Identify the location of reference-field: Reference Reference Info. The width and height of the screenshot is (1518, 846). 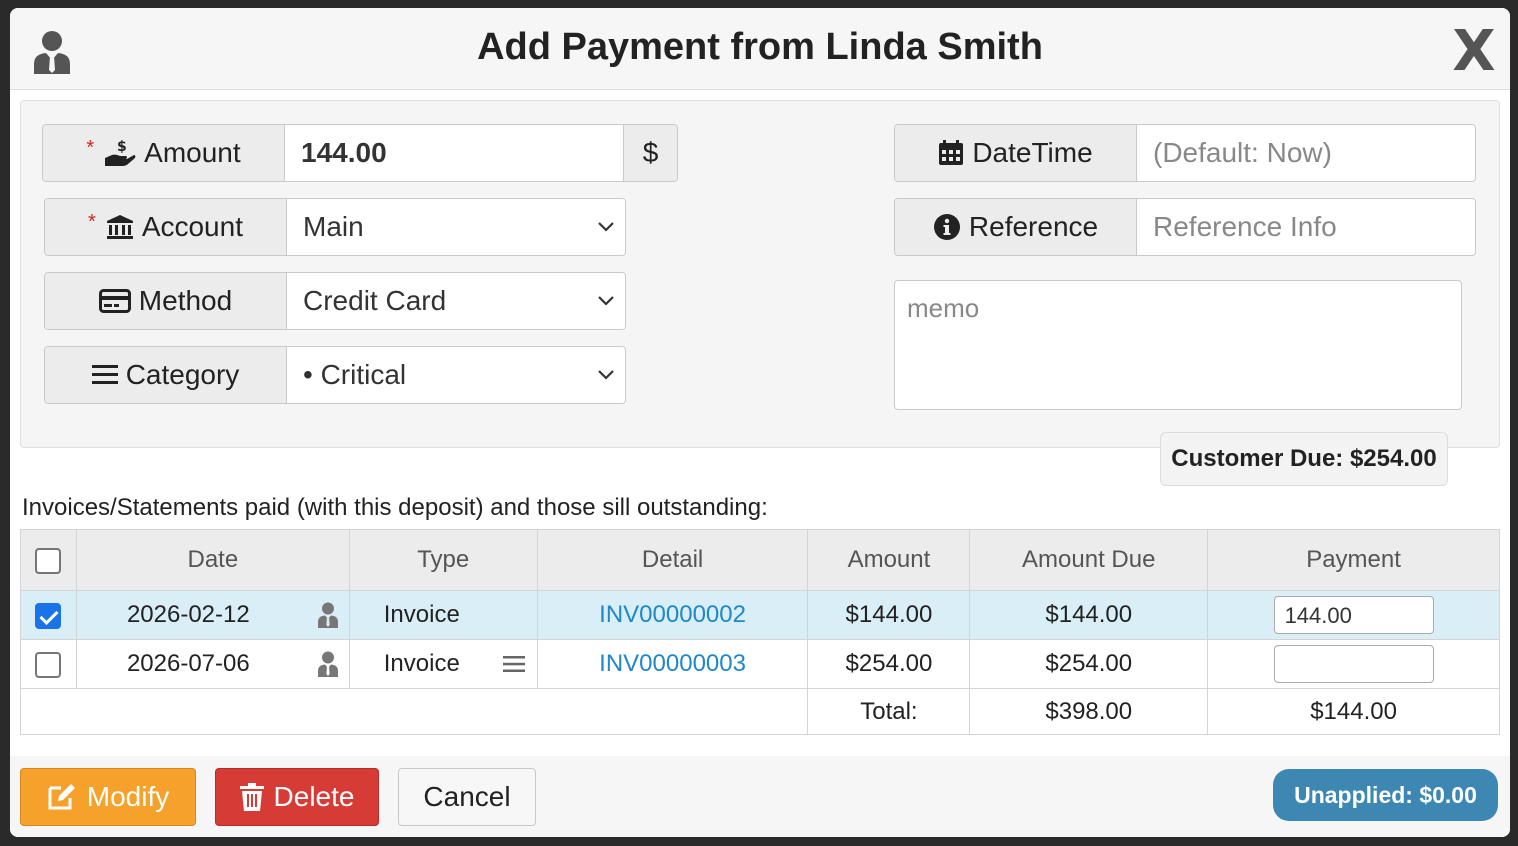
(1185, 227).